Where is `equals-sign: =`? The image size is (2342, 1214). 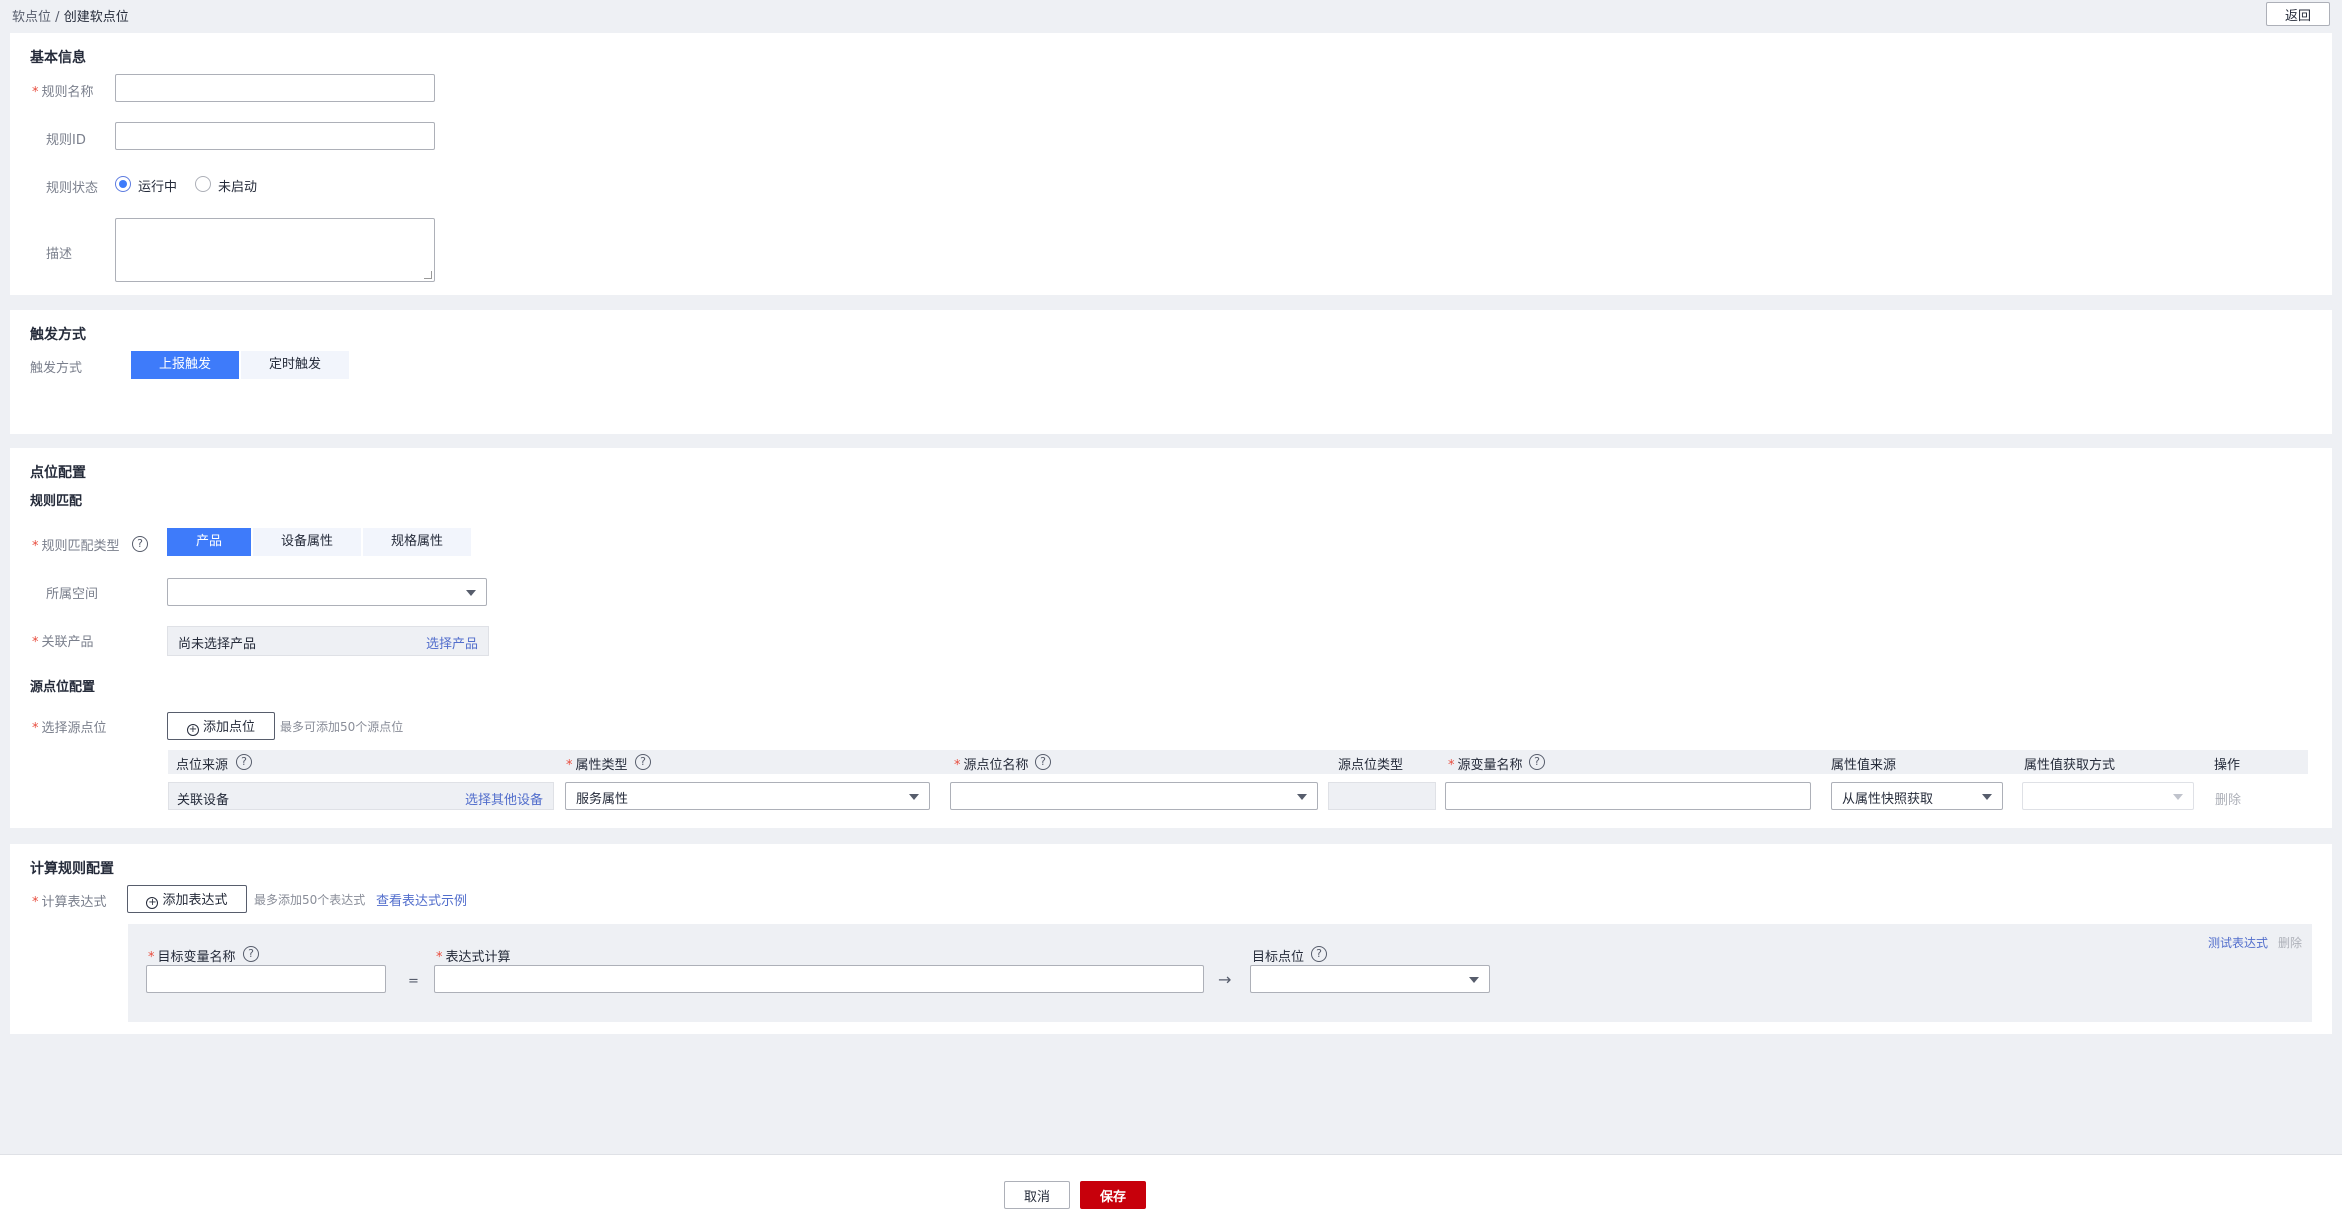 equals-sign: = is located at coordinates (413, 981).